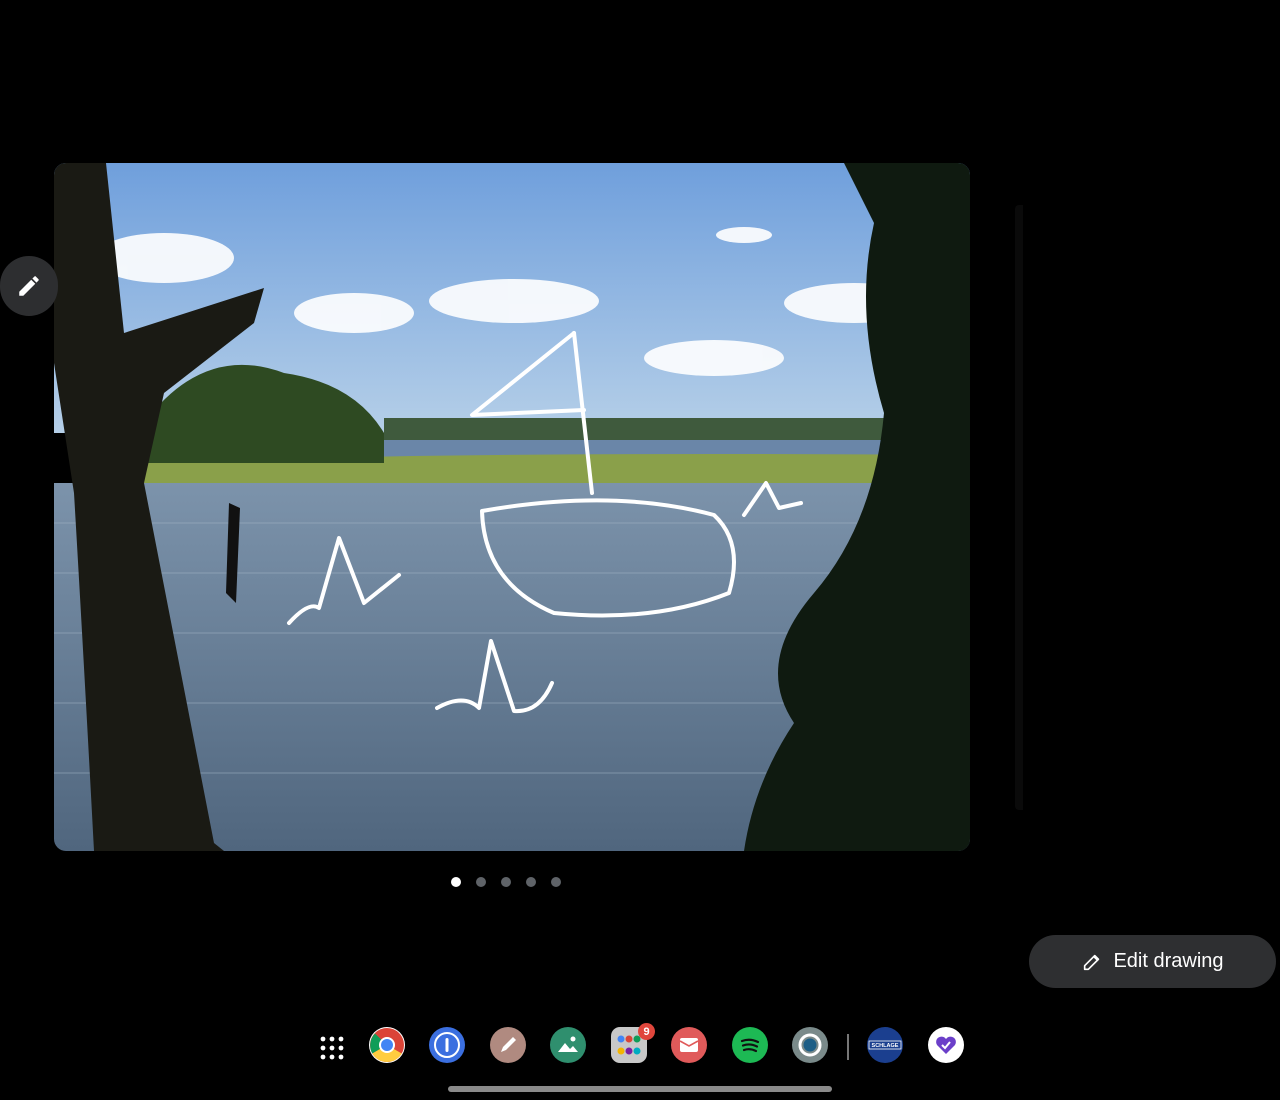 The height and width of the screenshot is (1100, 1280). What do you see at coordinates (332, 1048) in the screenshot?
I see `app-launcher-icon` at bounding box center [332, 1048].